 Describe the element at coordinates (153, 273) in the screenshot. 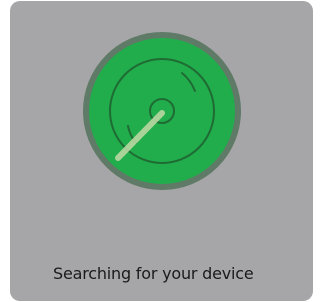

I see `status-text: Searching for your device` at that location.